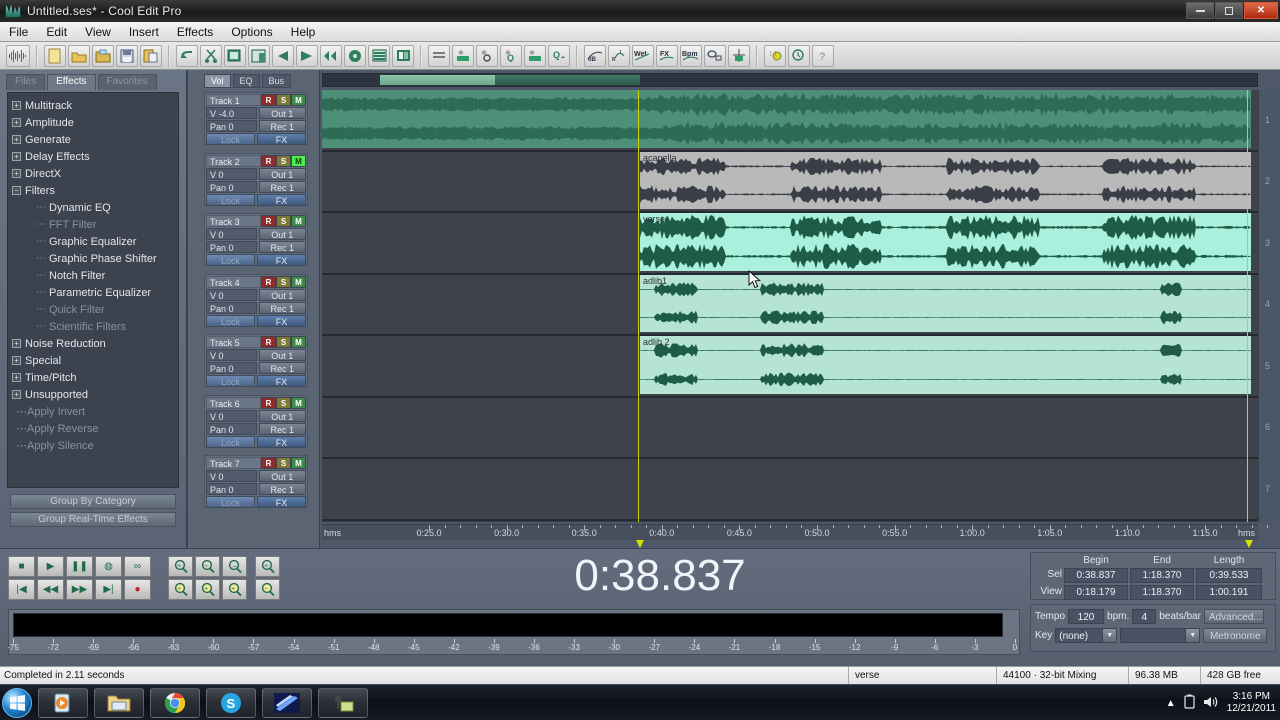 Image resolution: width=1280 pixels, height=720 pixels. Describe the element at coordinates (282, 113) in the screenshot. I see `track-output-1: Out 1` at that location.